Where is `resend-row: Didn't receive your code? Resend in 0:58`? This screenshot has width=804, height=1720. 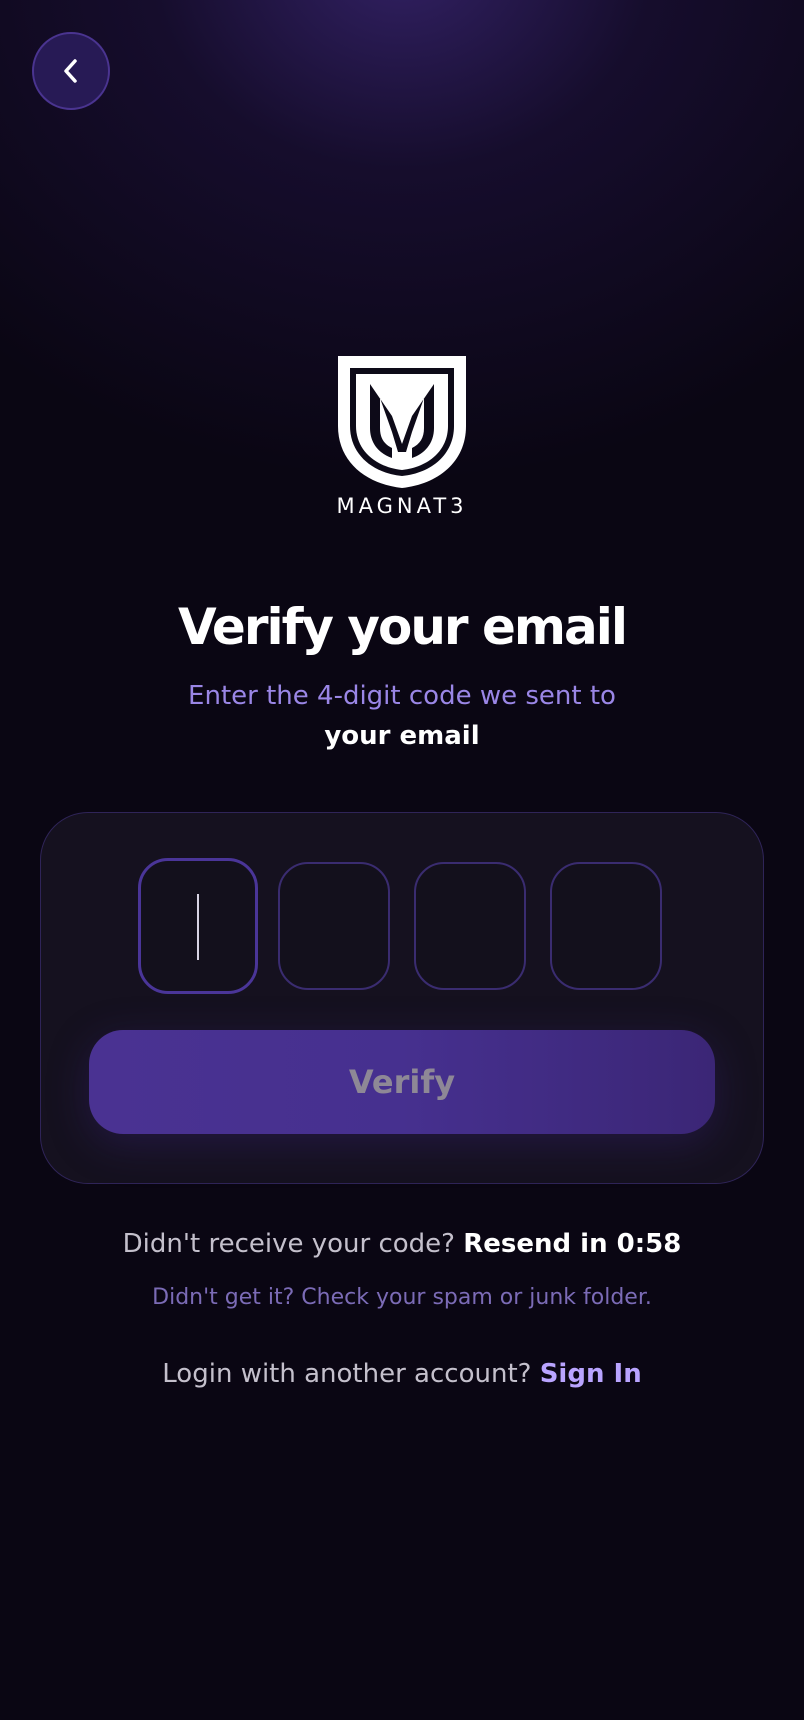
resend-row: Didn't receive your code? Resend in 0:58 is located at coordinates (402, 1244).